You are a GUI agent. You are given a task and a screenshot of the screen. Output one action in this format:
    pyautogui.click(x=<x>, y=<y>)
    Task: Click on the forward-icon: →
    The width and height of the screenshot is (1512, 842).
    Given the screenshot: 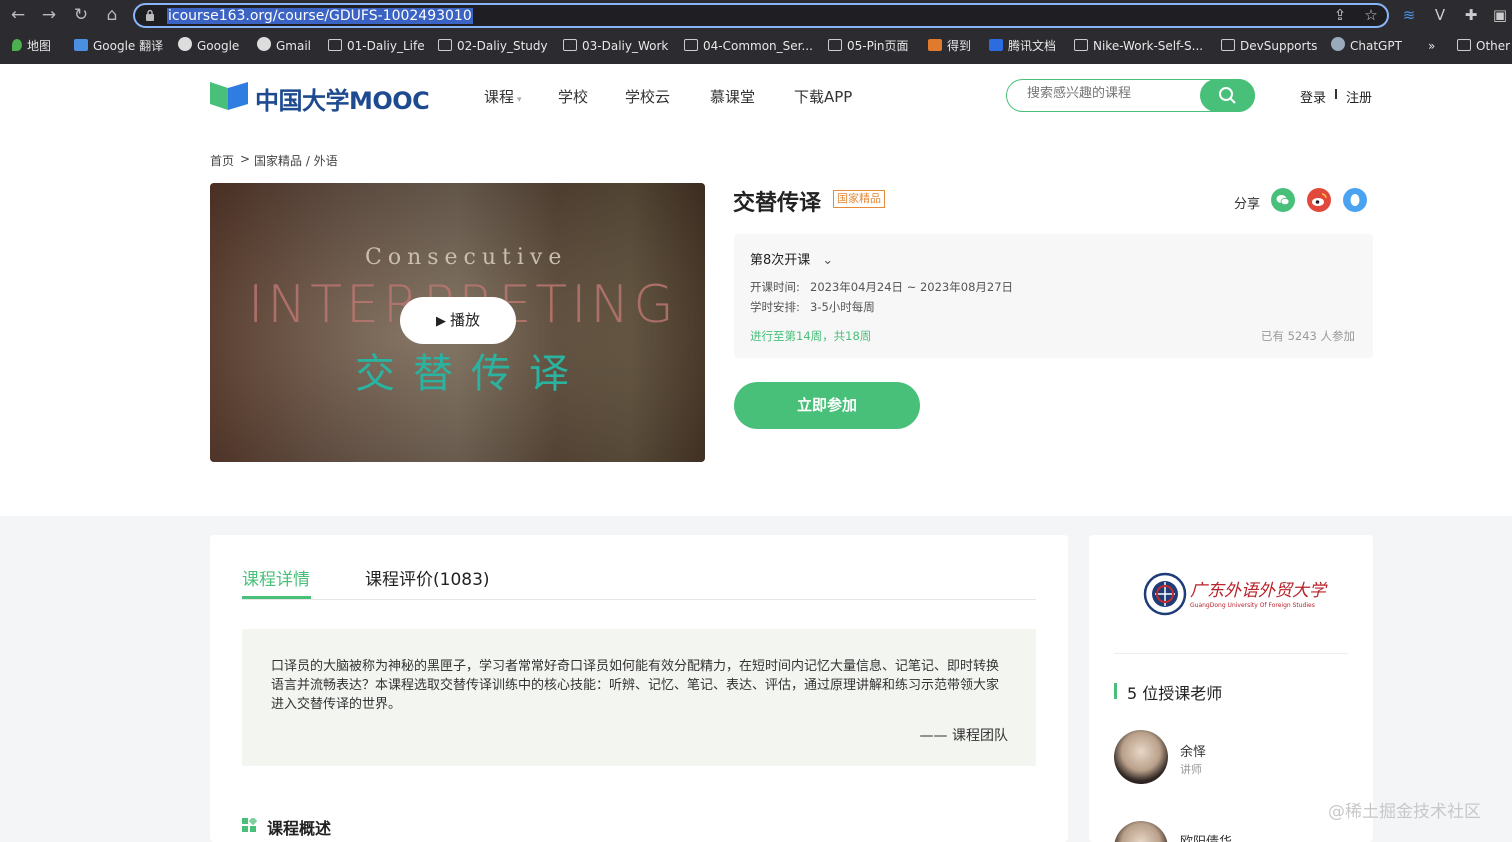 What is the action you would take?
    pyautogui.click(x=49, y=15)
    